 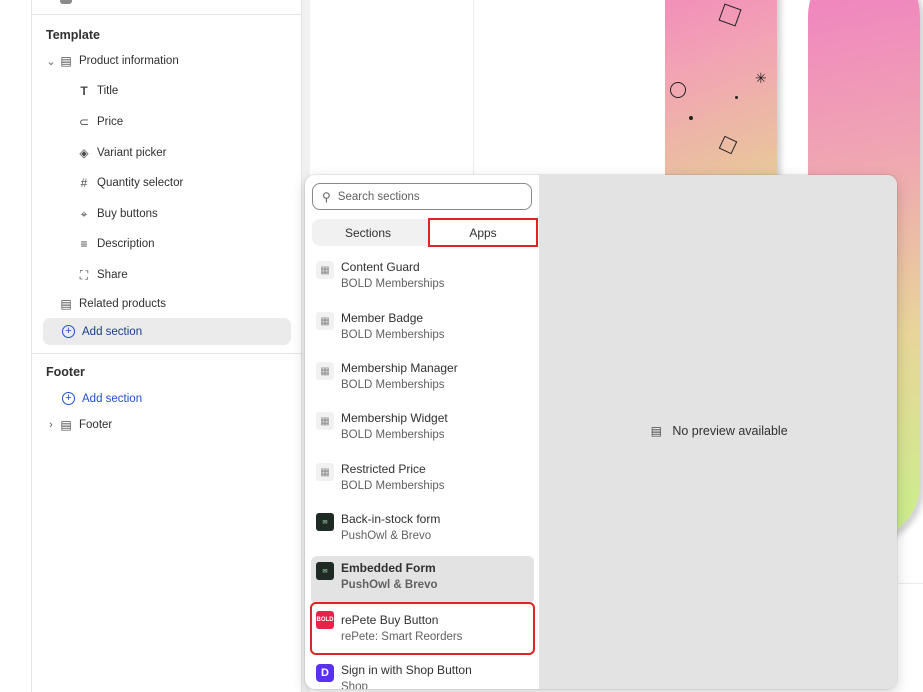 What do you see at coordinates (483, 232) in the screenshot?
I see `tab-apps: Apps` at bounding box center [483, 232].